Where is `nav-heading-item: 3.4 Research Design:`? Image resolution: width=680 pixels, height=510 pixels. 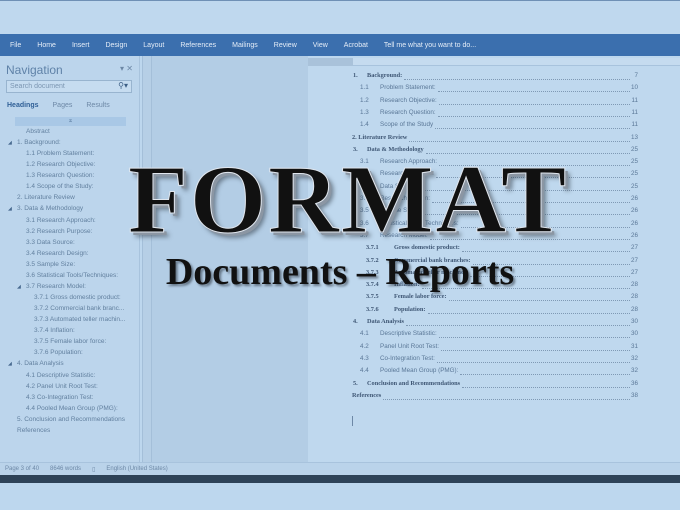 nav-heading-item: 3.4 Research Design: is located at coordinates (57, 253).